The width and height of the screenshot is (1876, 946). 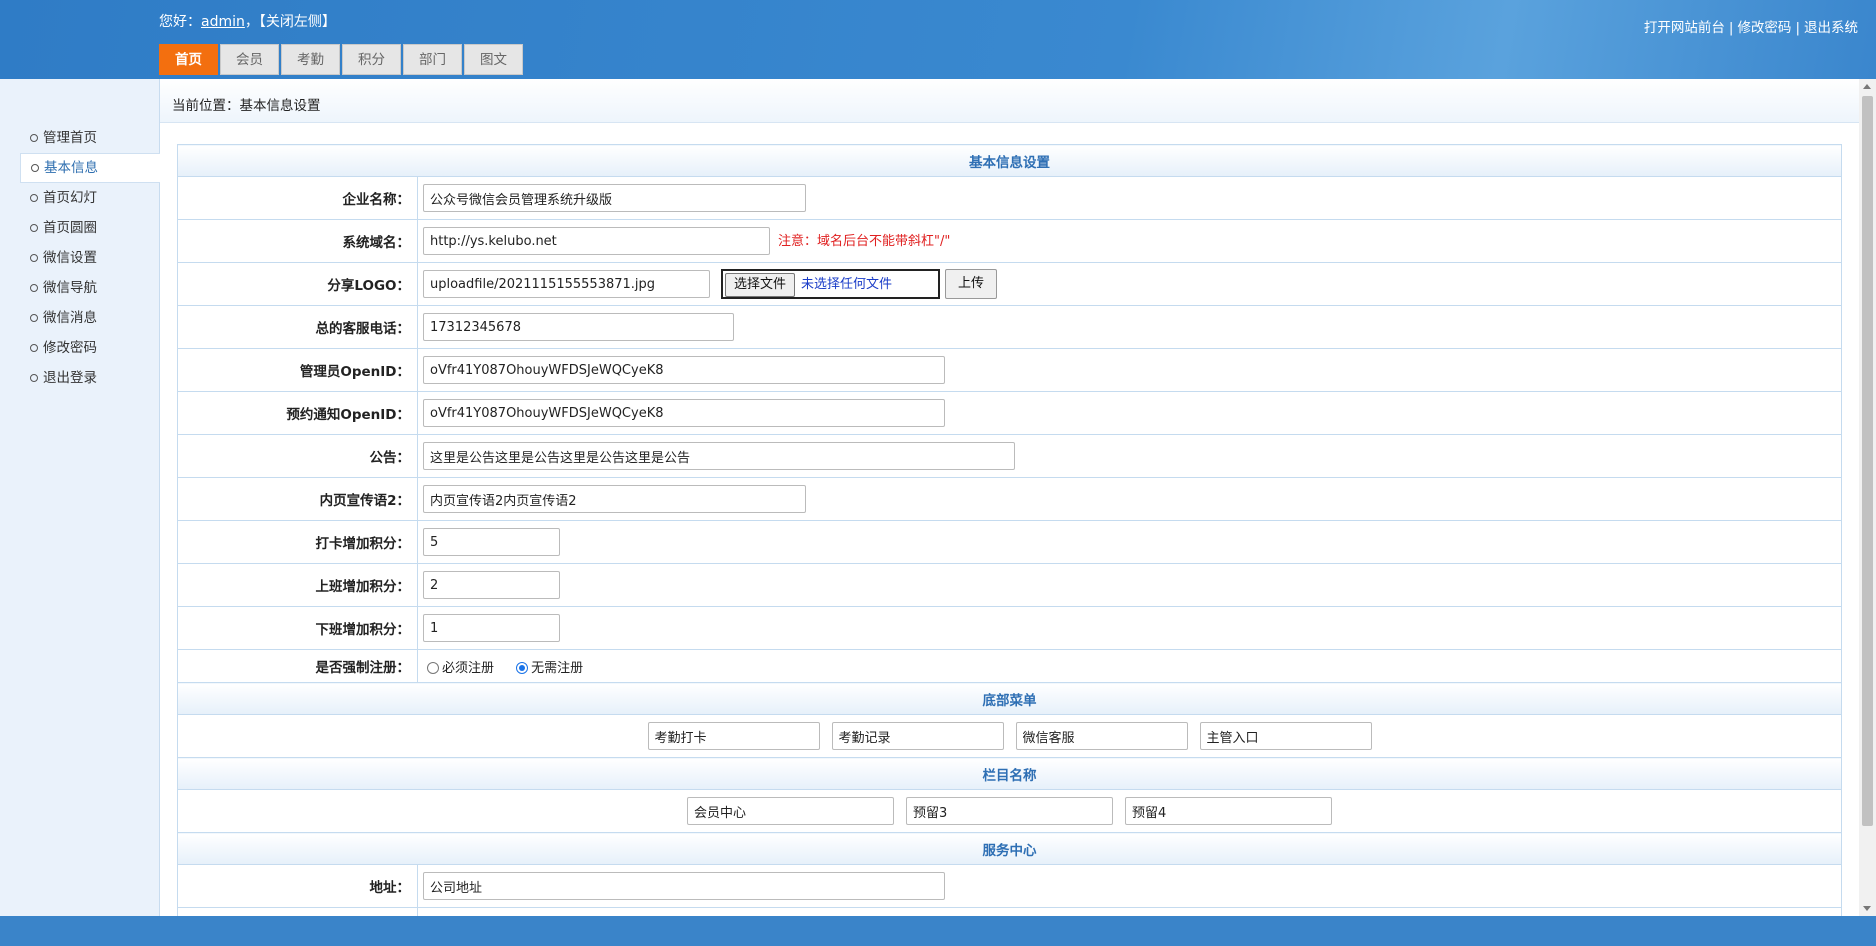 What do you see at coordinates (297, 666) in the screenshot?
I see `force-register-label: 是否强制注册：` at bounding box center [297, 666].